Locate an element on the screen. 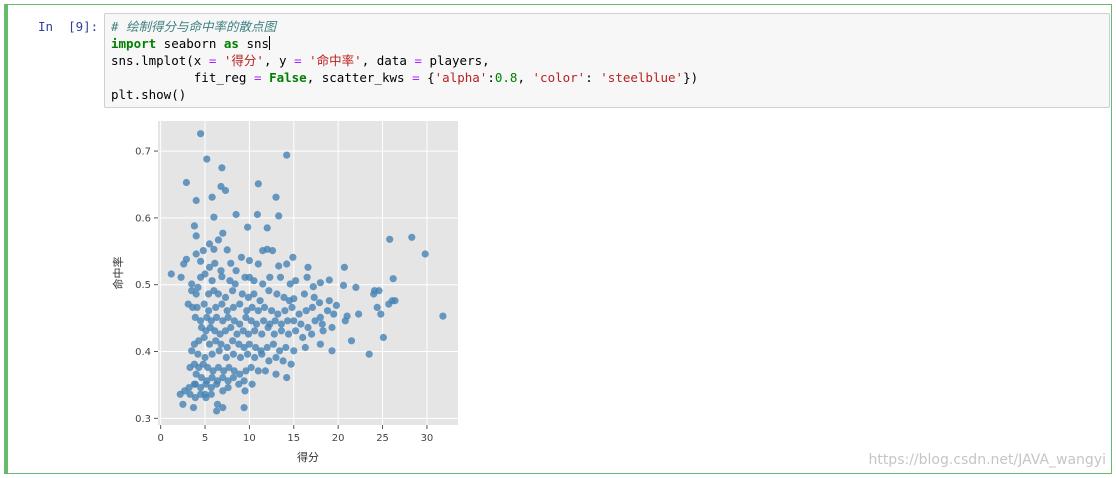  x-tick-label: 20 is located at coordinates (338, 438).